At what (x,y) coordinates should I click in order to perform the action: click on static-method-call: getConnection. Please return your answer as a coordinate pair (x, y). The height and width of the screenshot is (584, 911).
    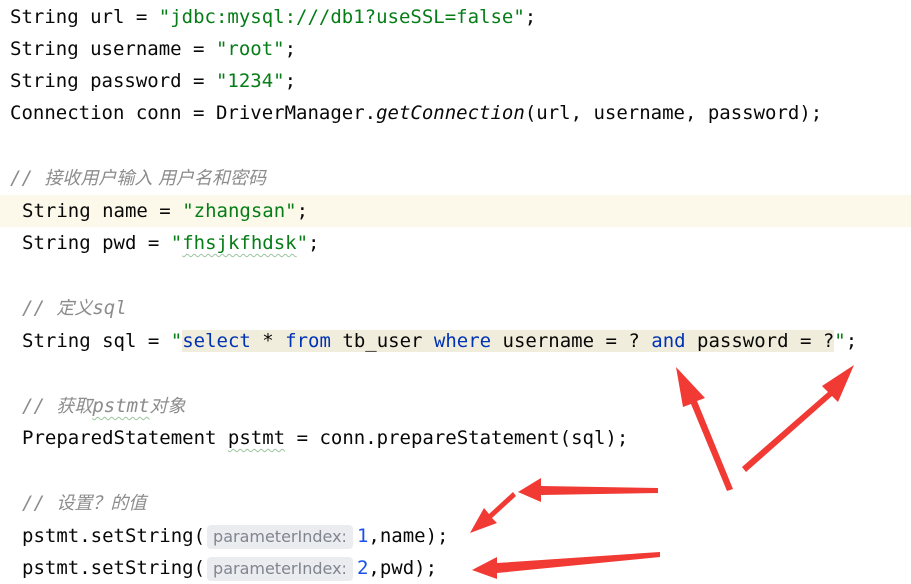
    Looking at the image, I should click on (450, 113).